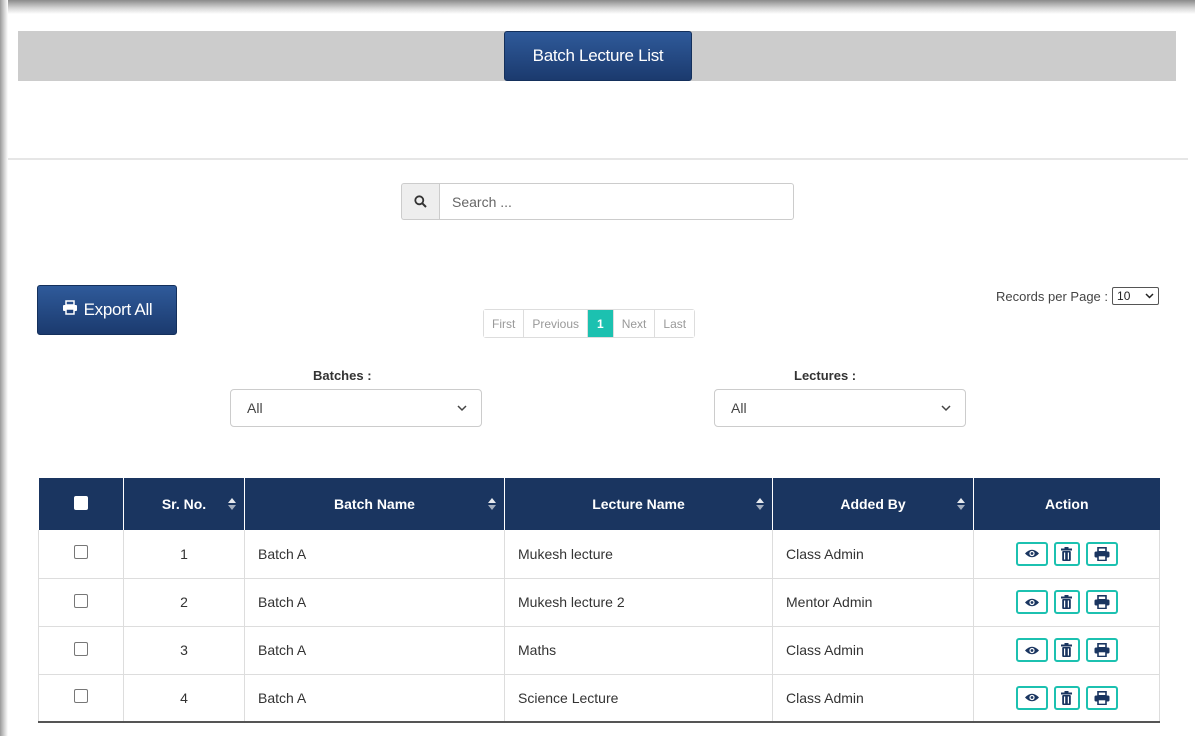  What do you see at coordinates (4, 368) in the screenshot?
I see `window-left-edge` at bounding box center [4, 368].